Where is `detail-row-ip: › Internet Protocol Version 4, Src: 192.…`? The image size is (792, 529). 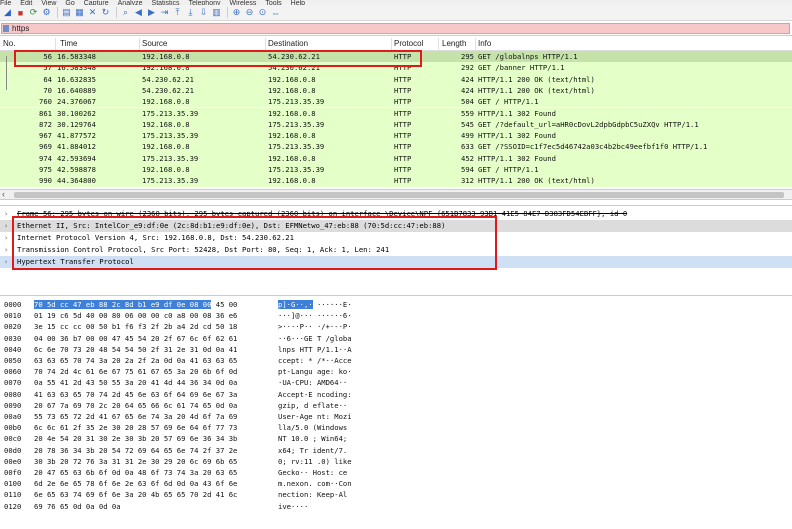
detail-row-ip: › Internet Protocol Version 4, Src: 192.… is located at coordinates (396, 238).